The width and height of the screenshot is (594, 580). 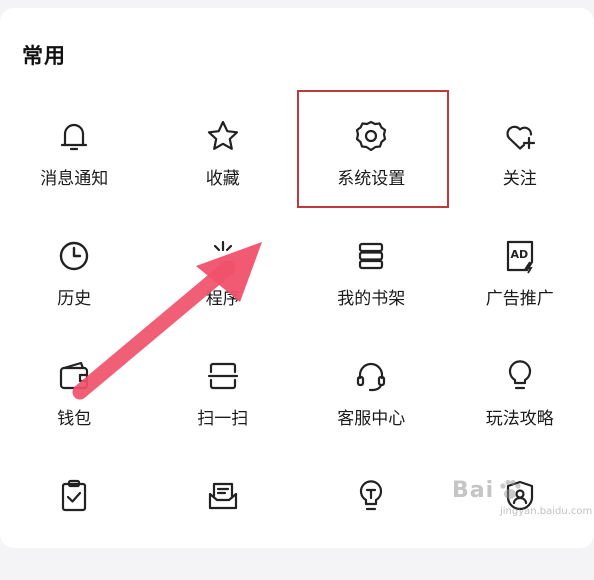 I want to click on clipboard-check-icon, so click(x=74, y=496).